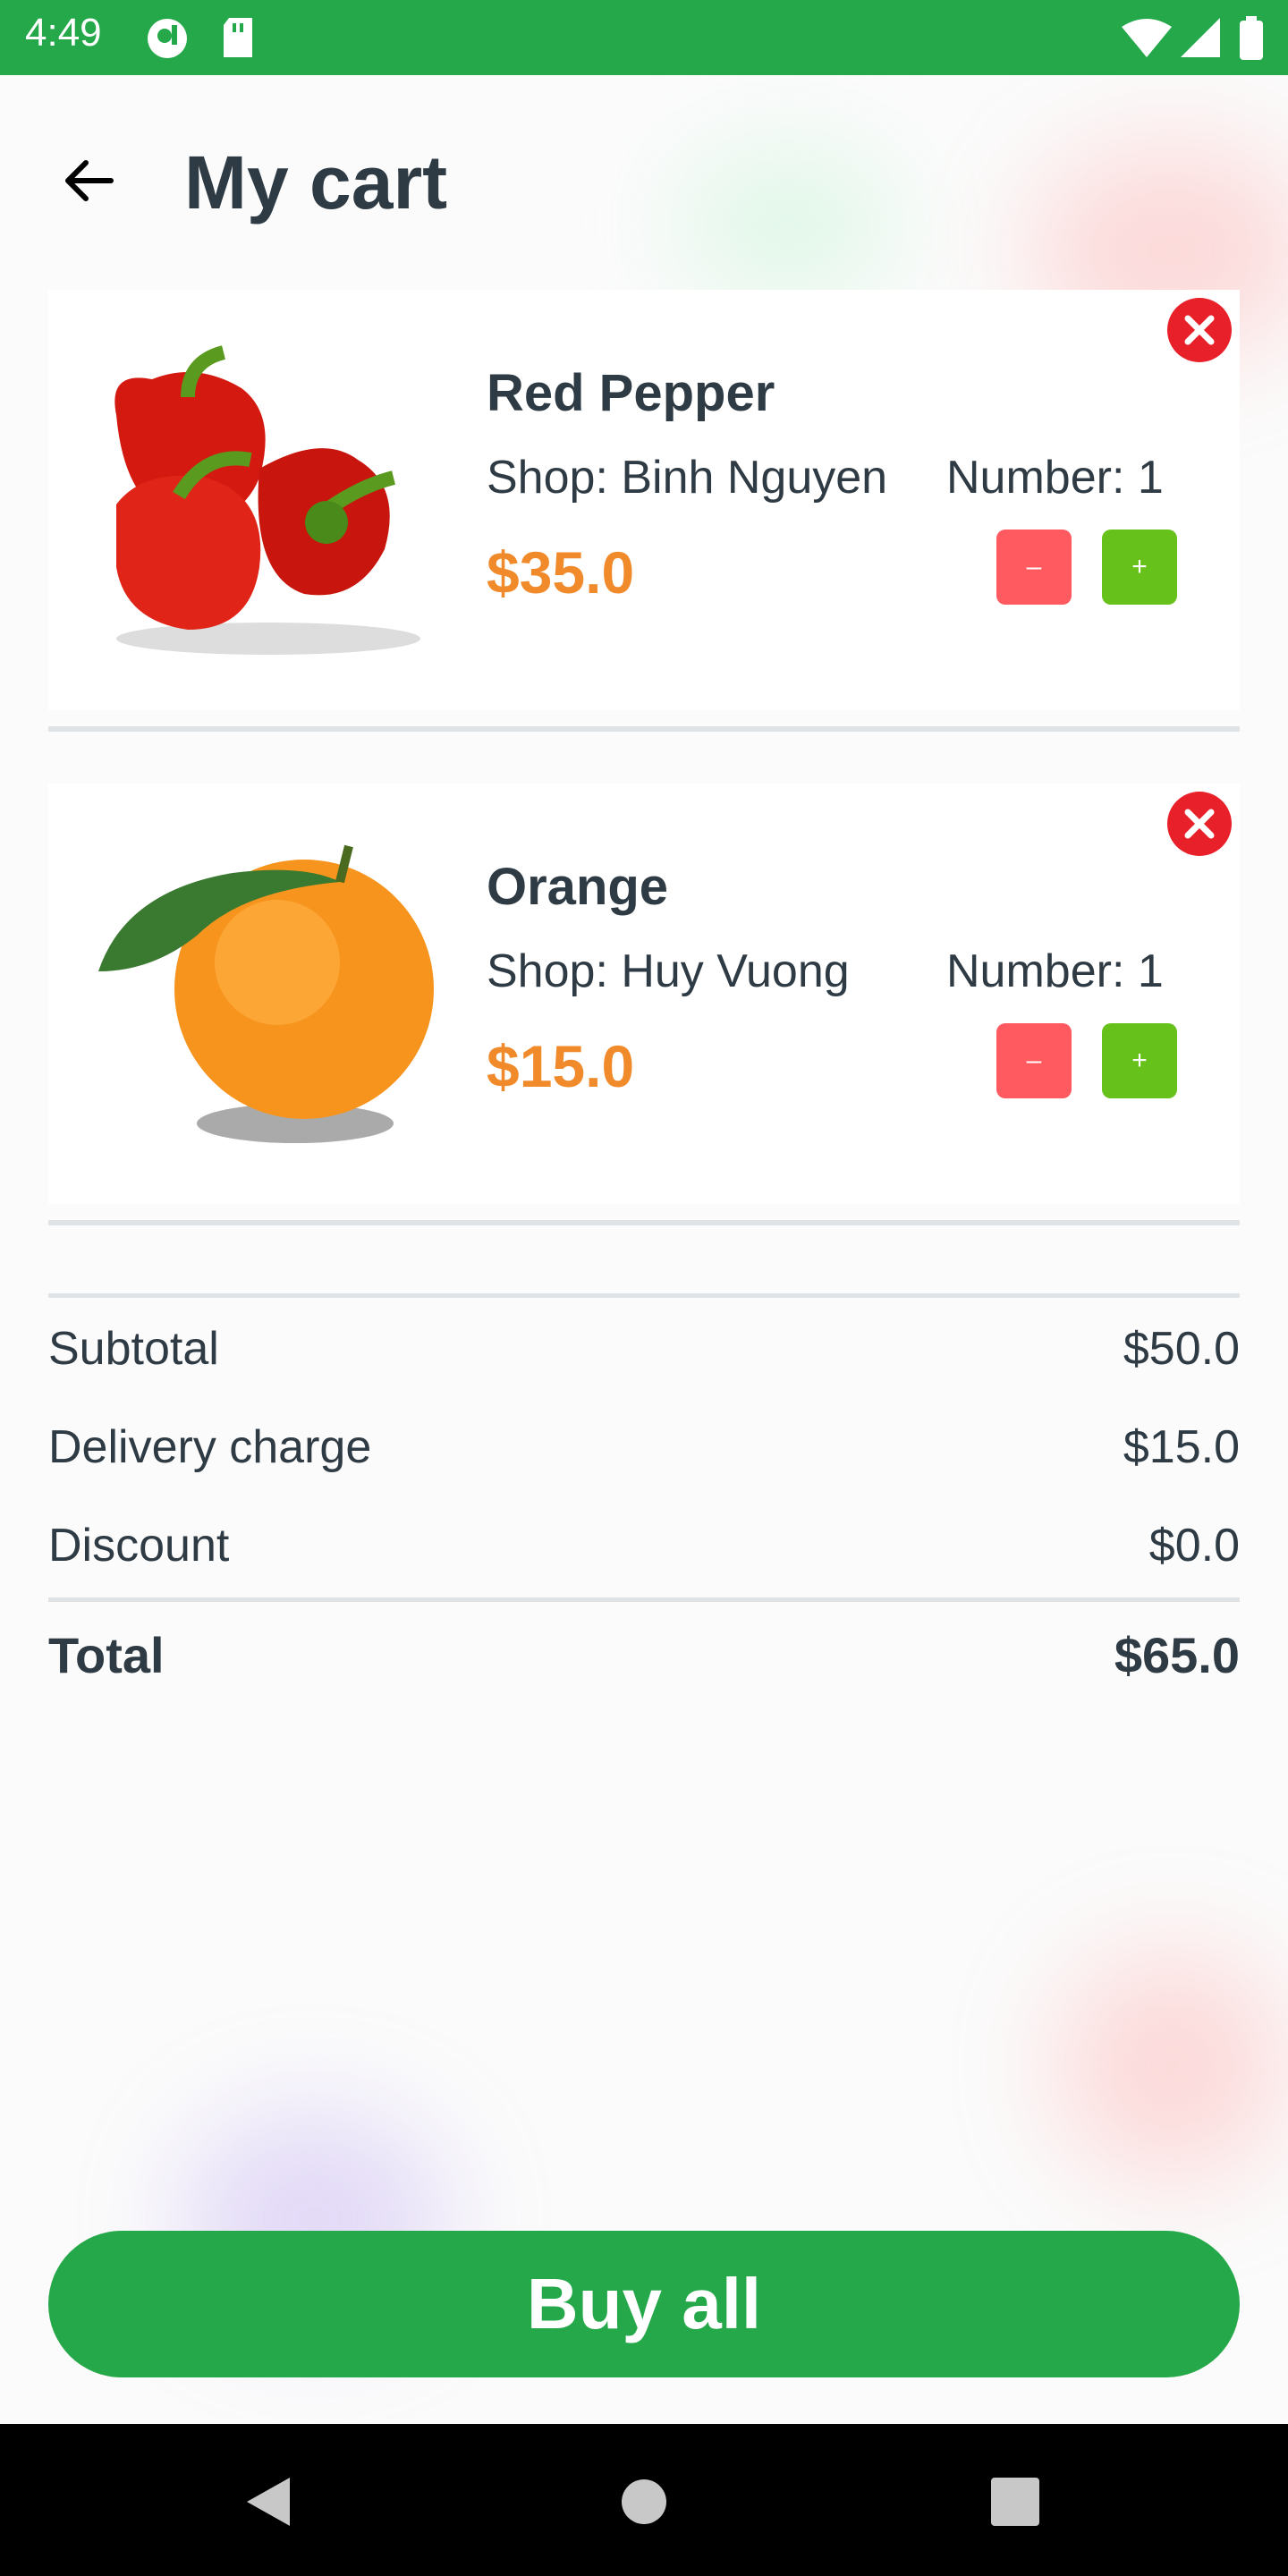 The image size is (1288, 2576). I want to click on battery-icon, so click(1251, 40).